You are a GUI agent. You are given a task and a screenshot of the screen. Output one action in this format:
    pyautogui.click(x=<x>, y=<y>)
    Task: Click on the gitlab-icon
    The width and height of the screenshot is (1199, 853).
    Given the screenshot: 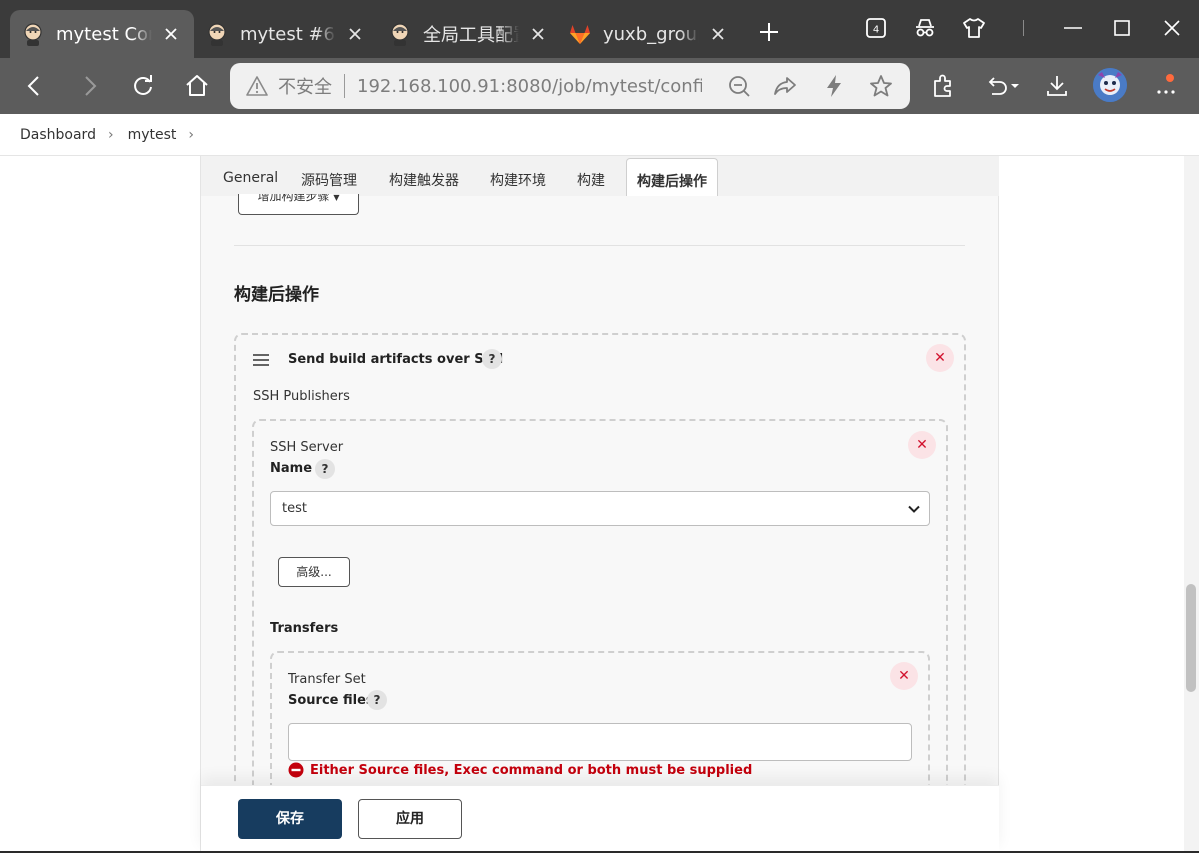 What is the action you would take?
    pyautogui.click(x=580, y=34)
    